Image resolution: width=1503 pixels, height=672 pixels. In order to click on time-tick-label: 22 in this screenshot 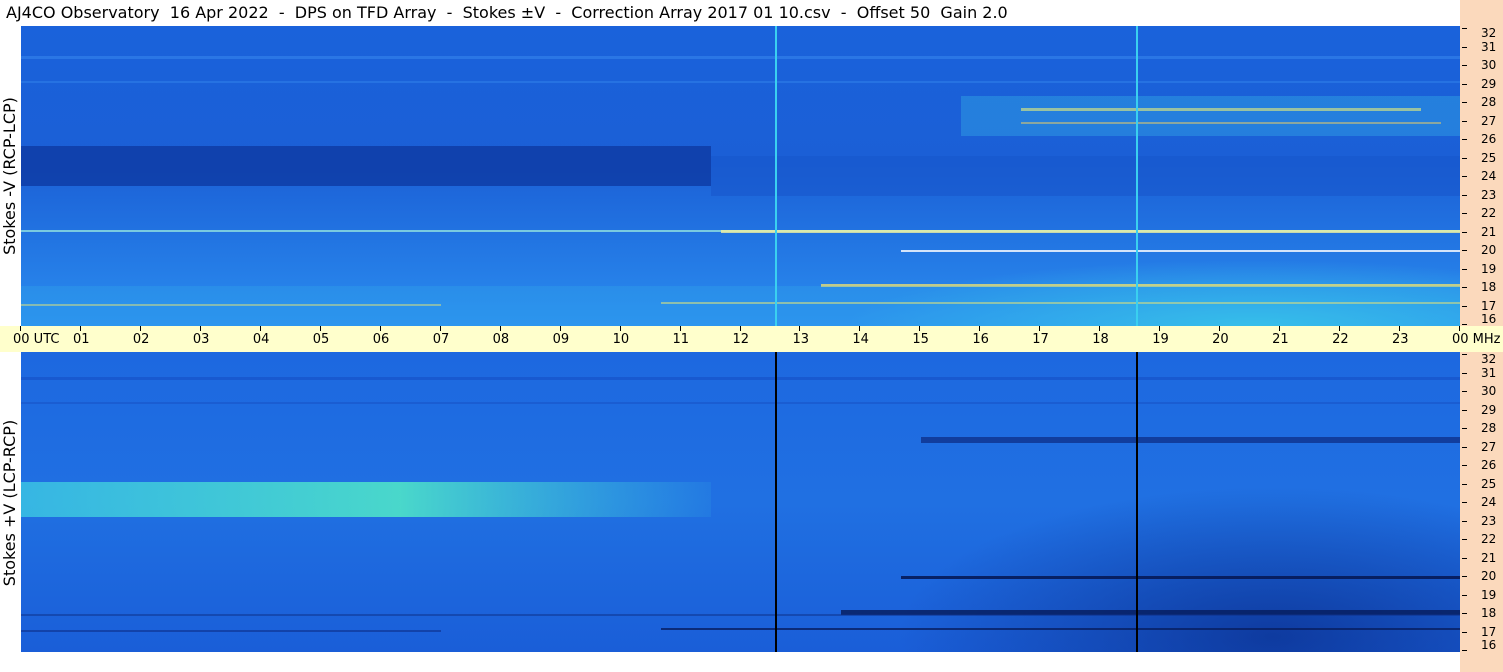, I will do `click(1340, 339)`.